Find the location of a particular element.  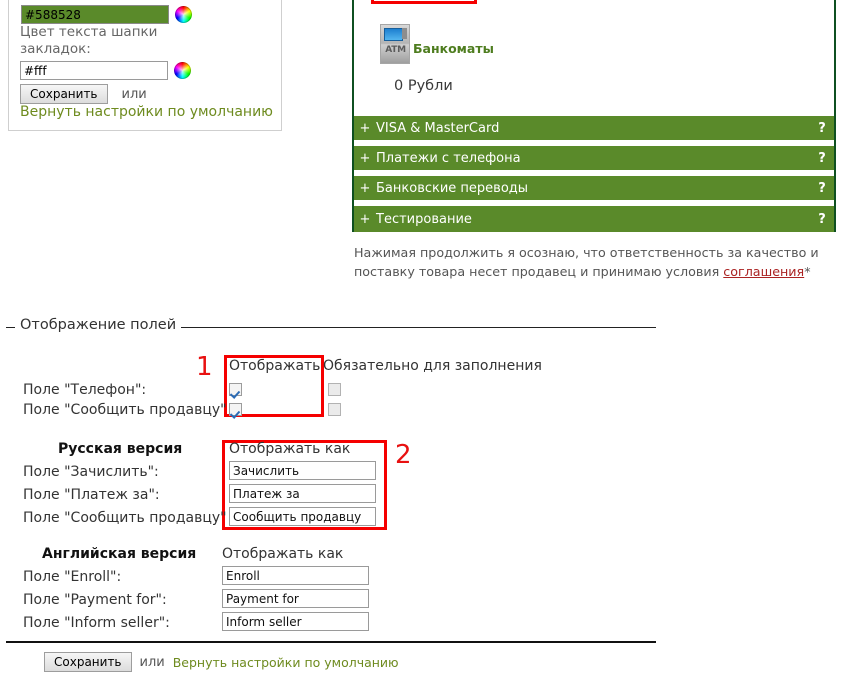

checkbox-required-inform-seller is located at coordinates (334, 409).